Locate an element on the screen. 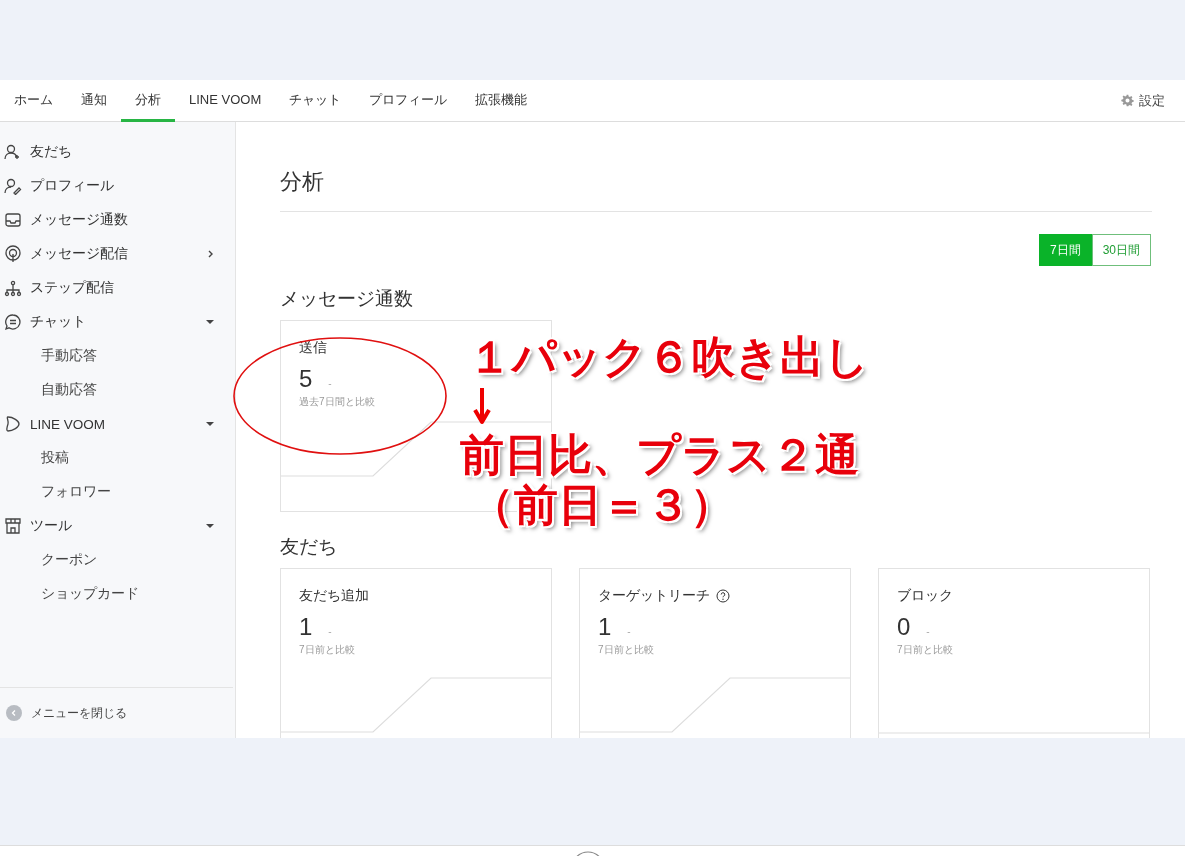  friends-icon is located at coordinates (13, 152).